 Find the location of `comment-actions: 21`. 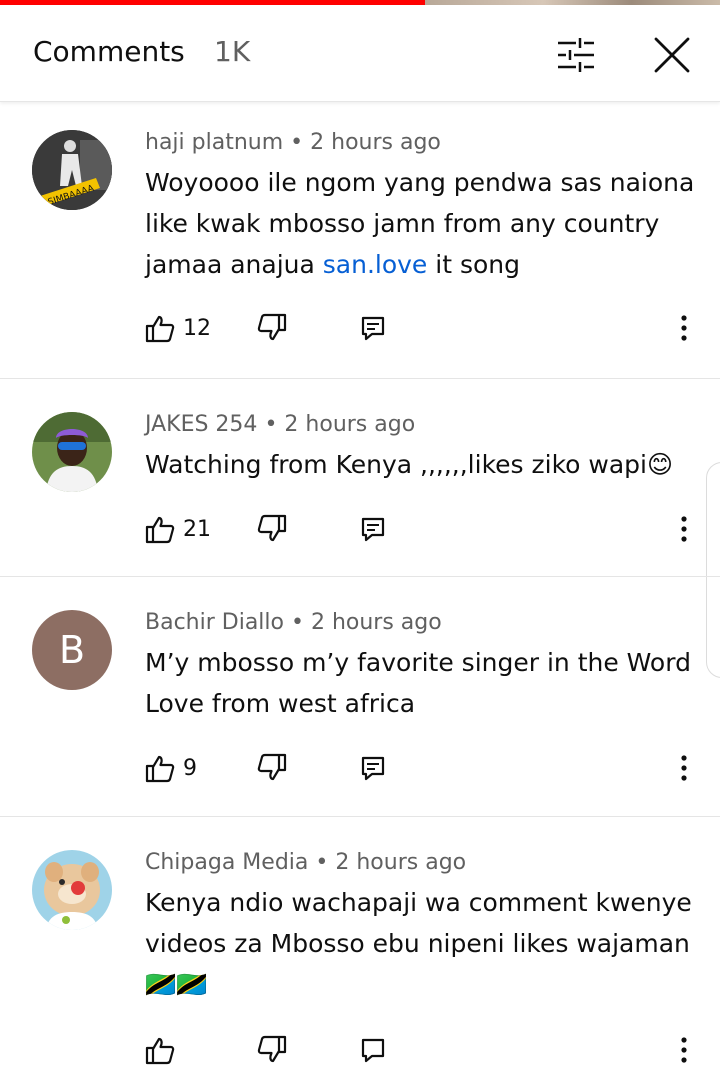

comment-actions: 21 is located at coordinates (360, 529).